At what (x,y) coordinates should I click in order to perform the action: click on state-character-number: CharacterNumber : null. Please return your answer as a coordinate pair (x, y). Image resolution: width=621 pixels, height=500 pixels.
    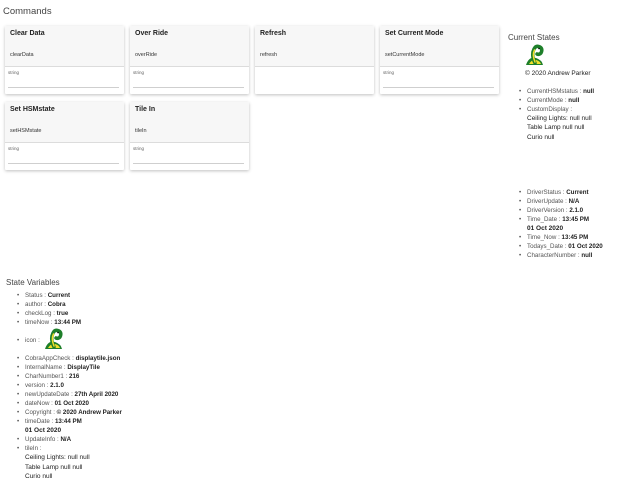
    Looking at the image, I should click on (568, 255).